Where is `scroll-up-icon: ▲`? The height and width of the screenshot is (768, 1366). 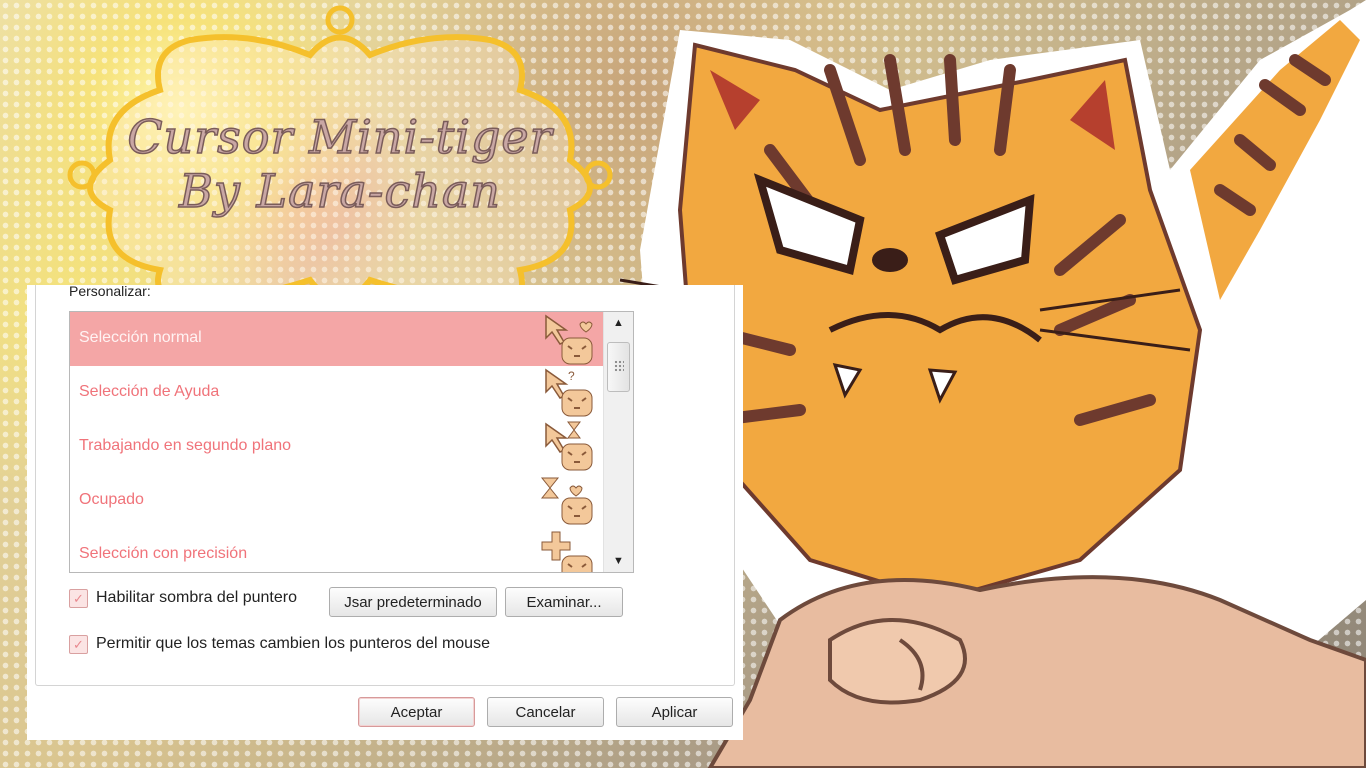
scroll-up-icon: ▲ is located at coordinates (618, 323).